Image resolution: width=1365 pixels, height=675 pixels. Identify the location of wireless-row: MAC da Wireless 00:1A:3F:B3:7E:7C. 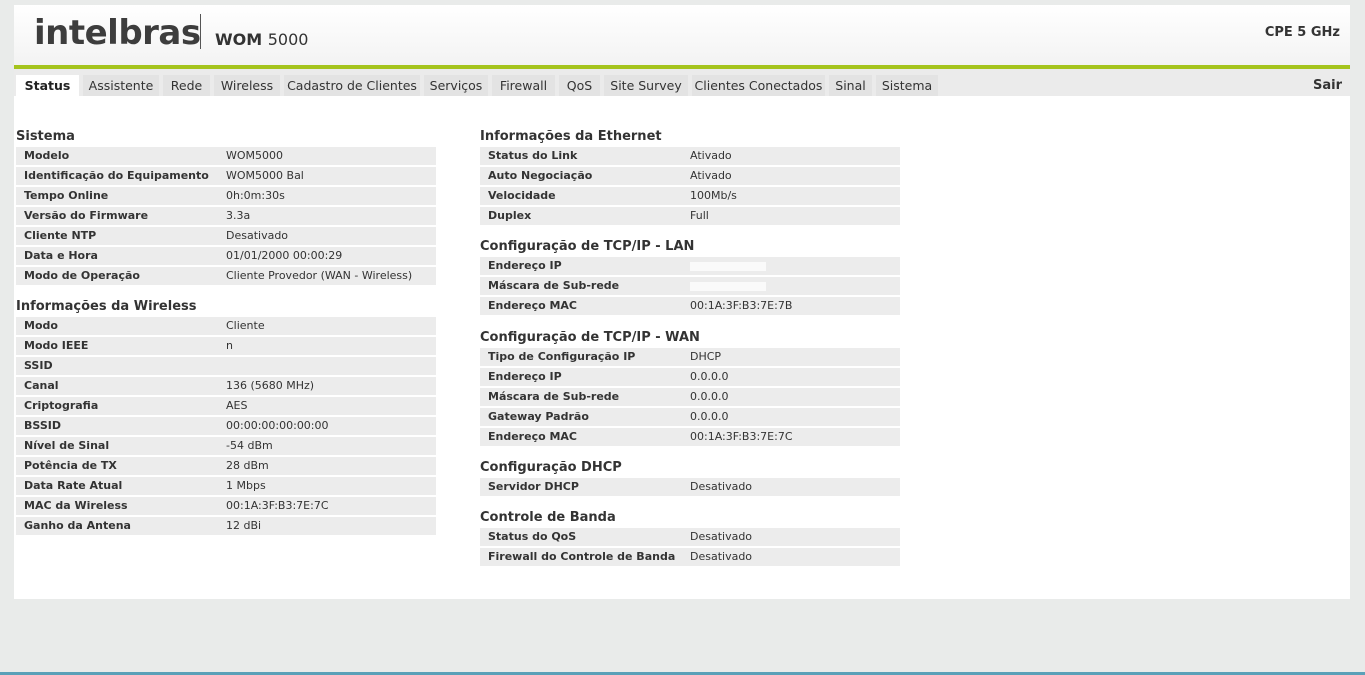
(226, 506).